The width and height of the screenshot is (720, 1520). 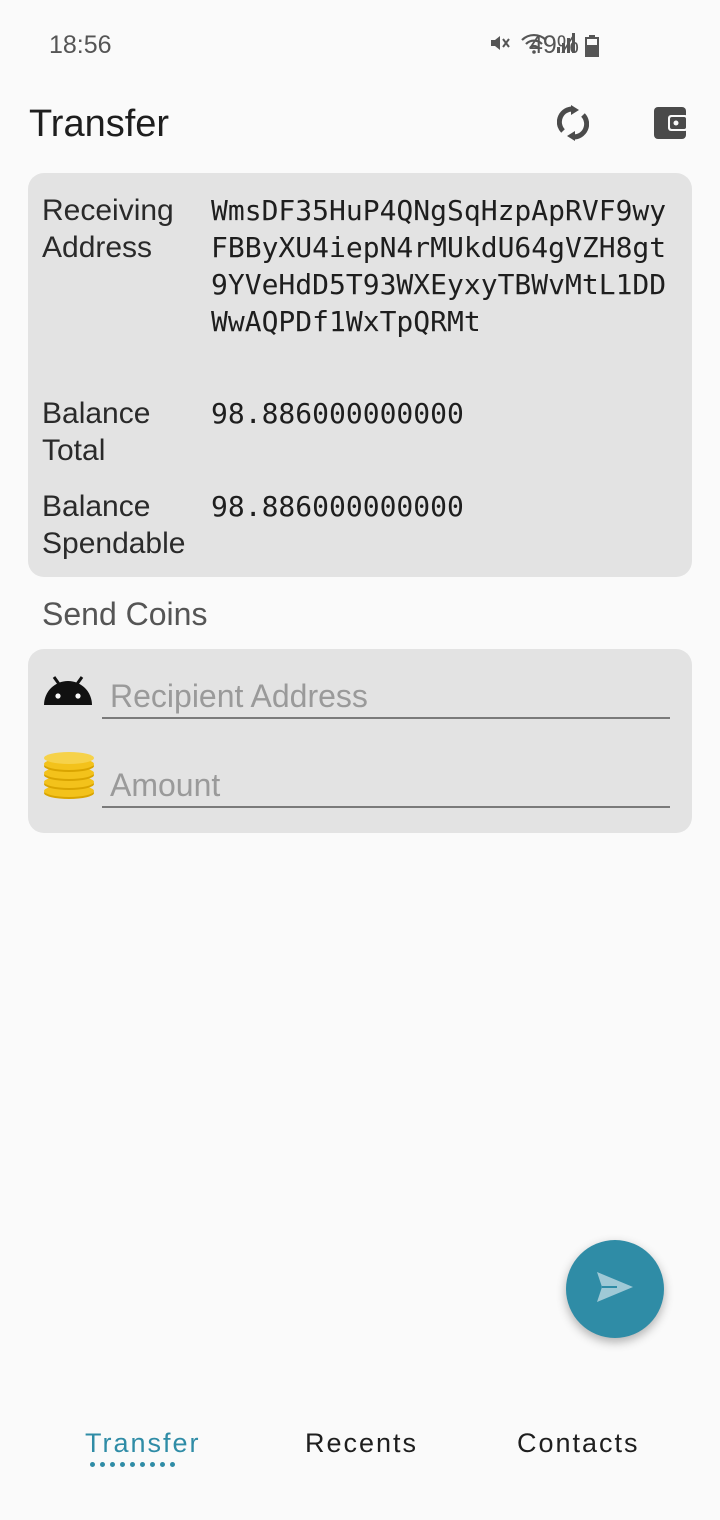 I want to click on send-coins-heading: Send Coins, so click(x=125, y=614).